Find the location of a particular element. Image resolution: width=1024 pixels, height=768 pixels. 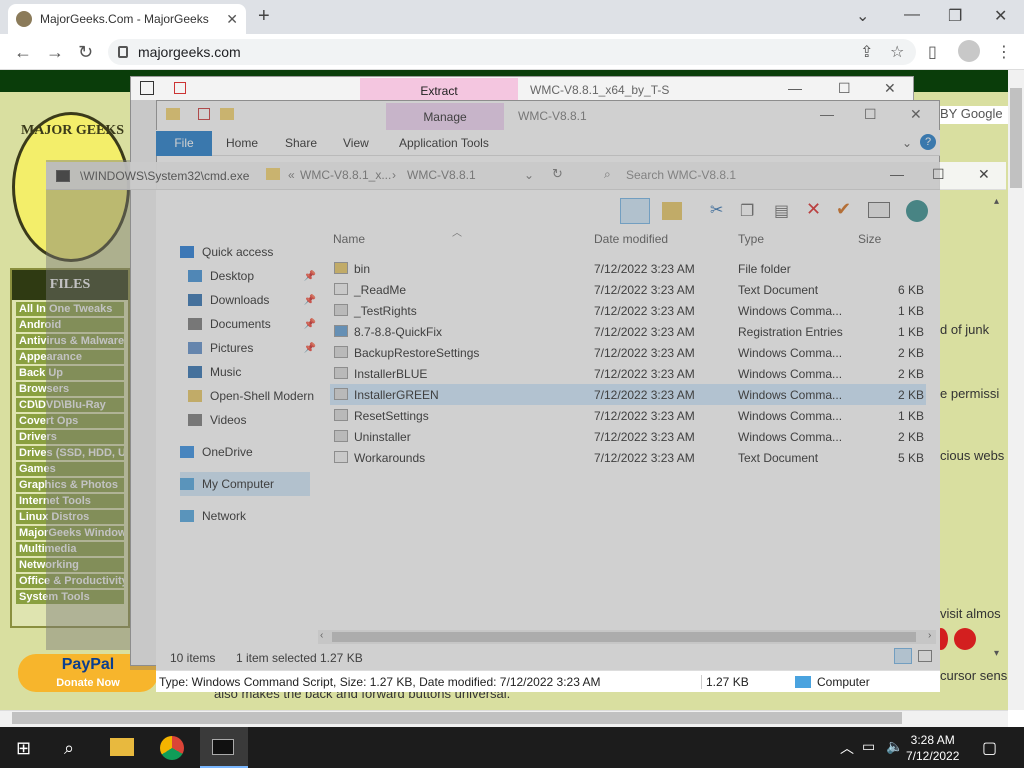

copy-icon: ❐ is located at coordinates (747, 211).